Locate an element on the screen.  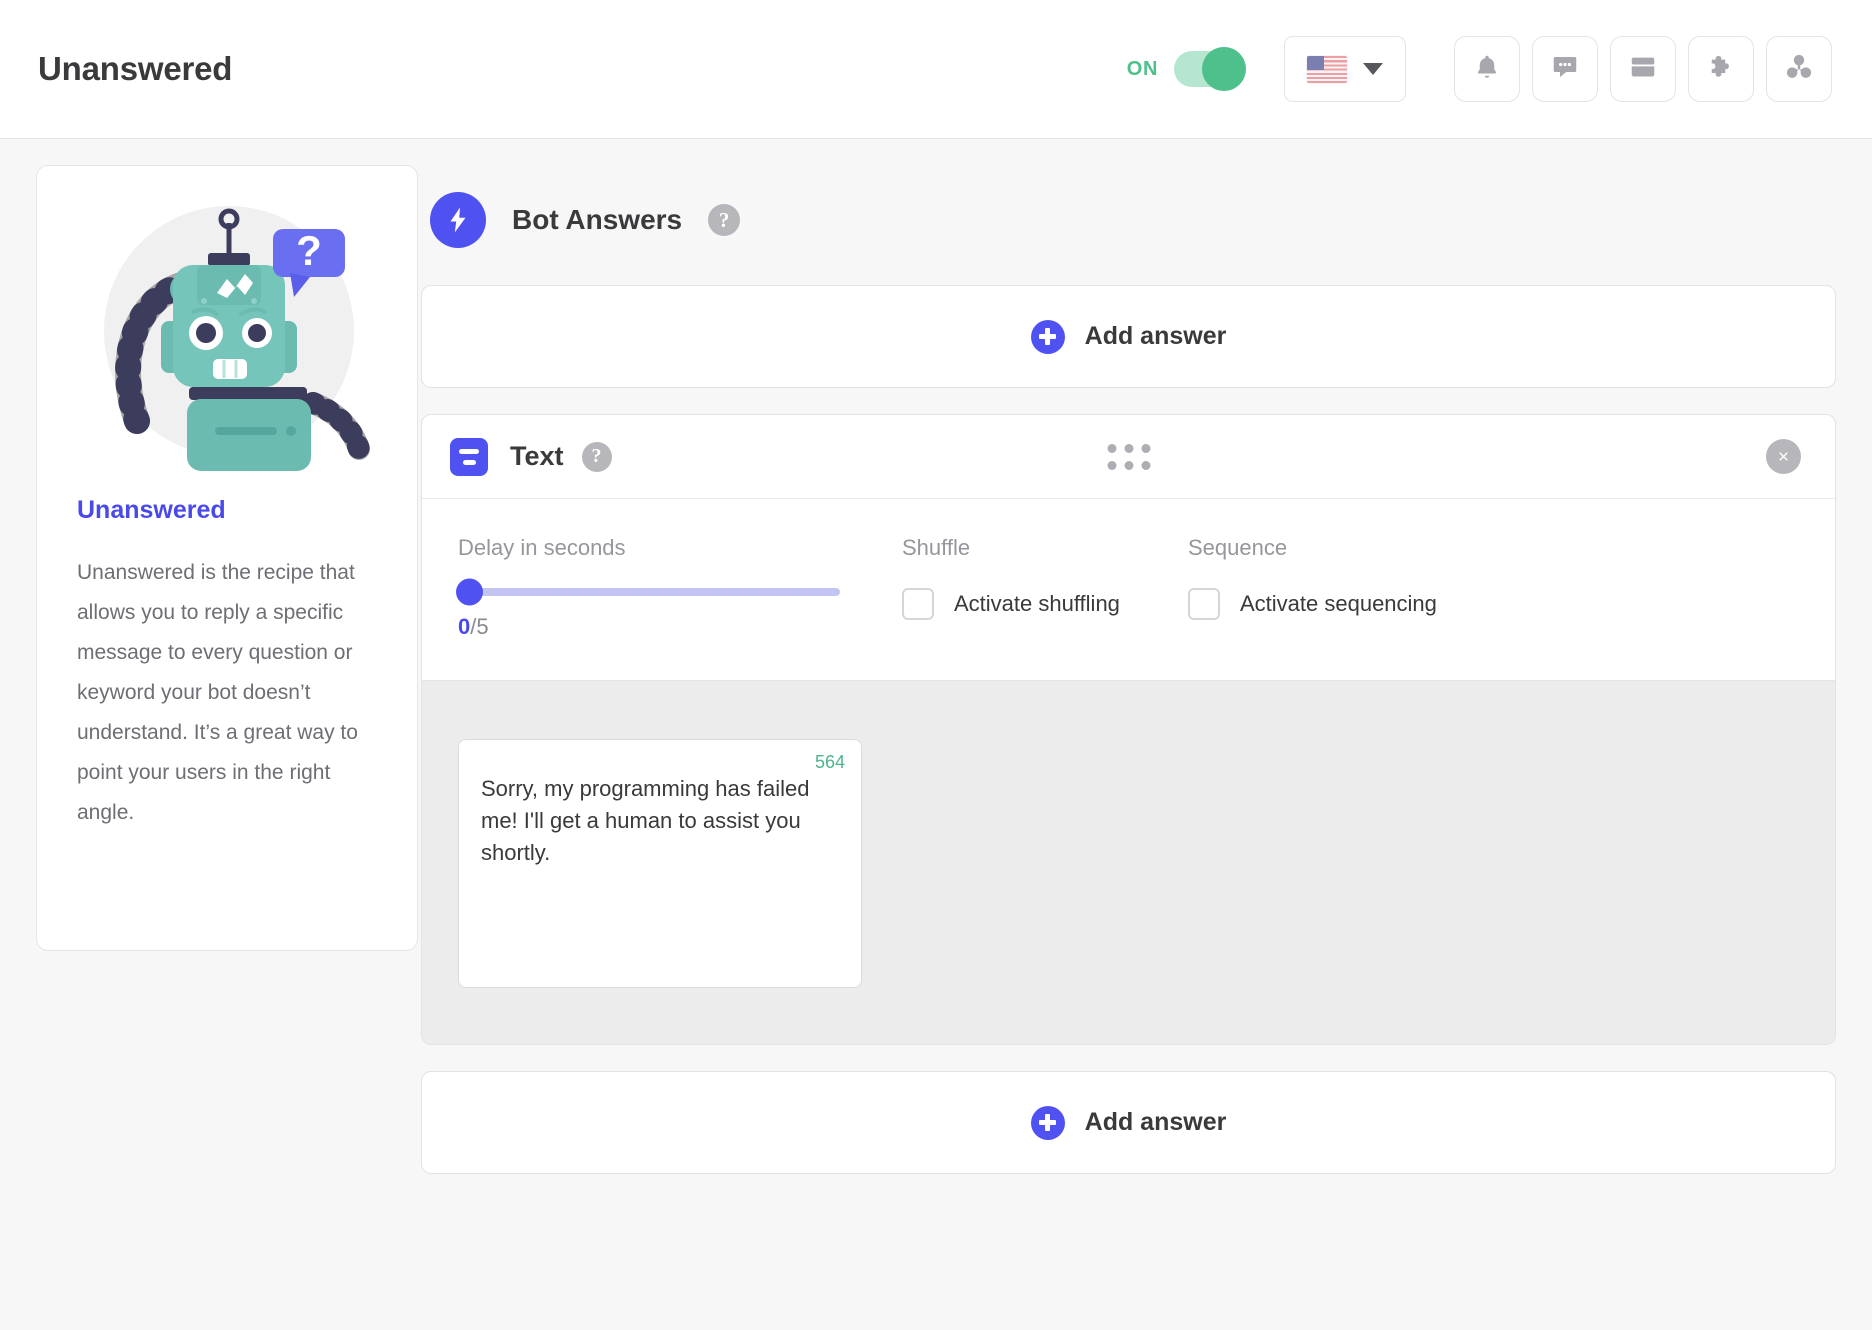
top-bar: Unanswered ON is located at coordinates (936, 69).